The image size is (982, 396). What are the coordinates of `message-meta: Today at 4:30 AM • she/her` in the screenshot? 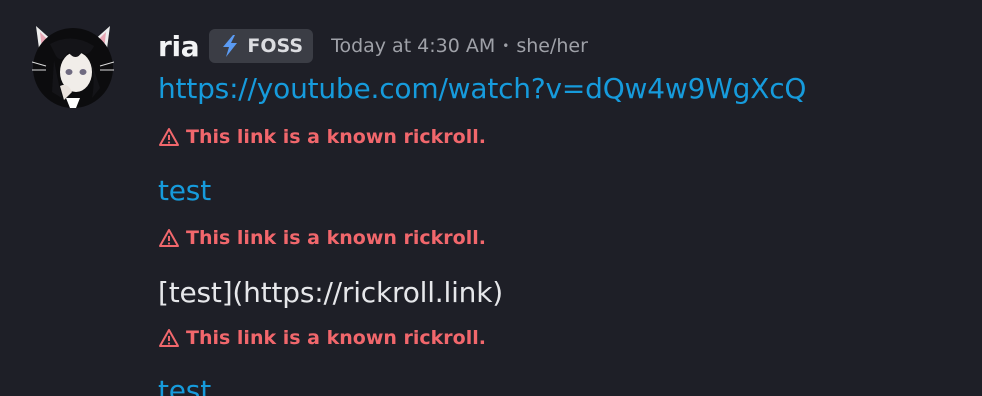 It's located at (459, 46).